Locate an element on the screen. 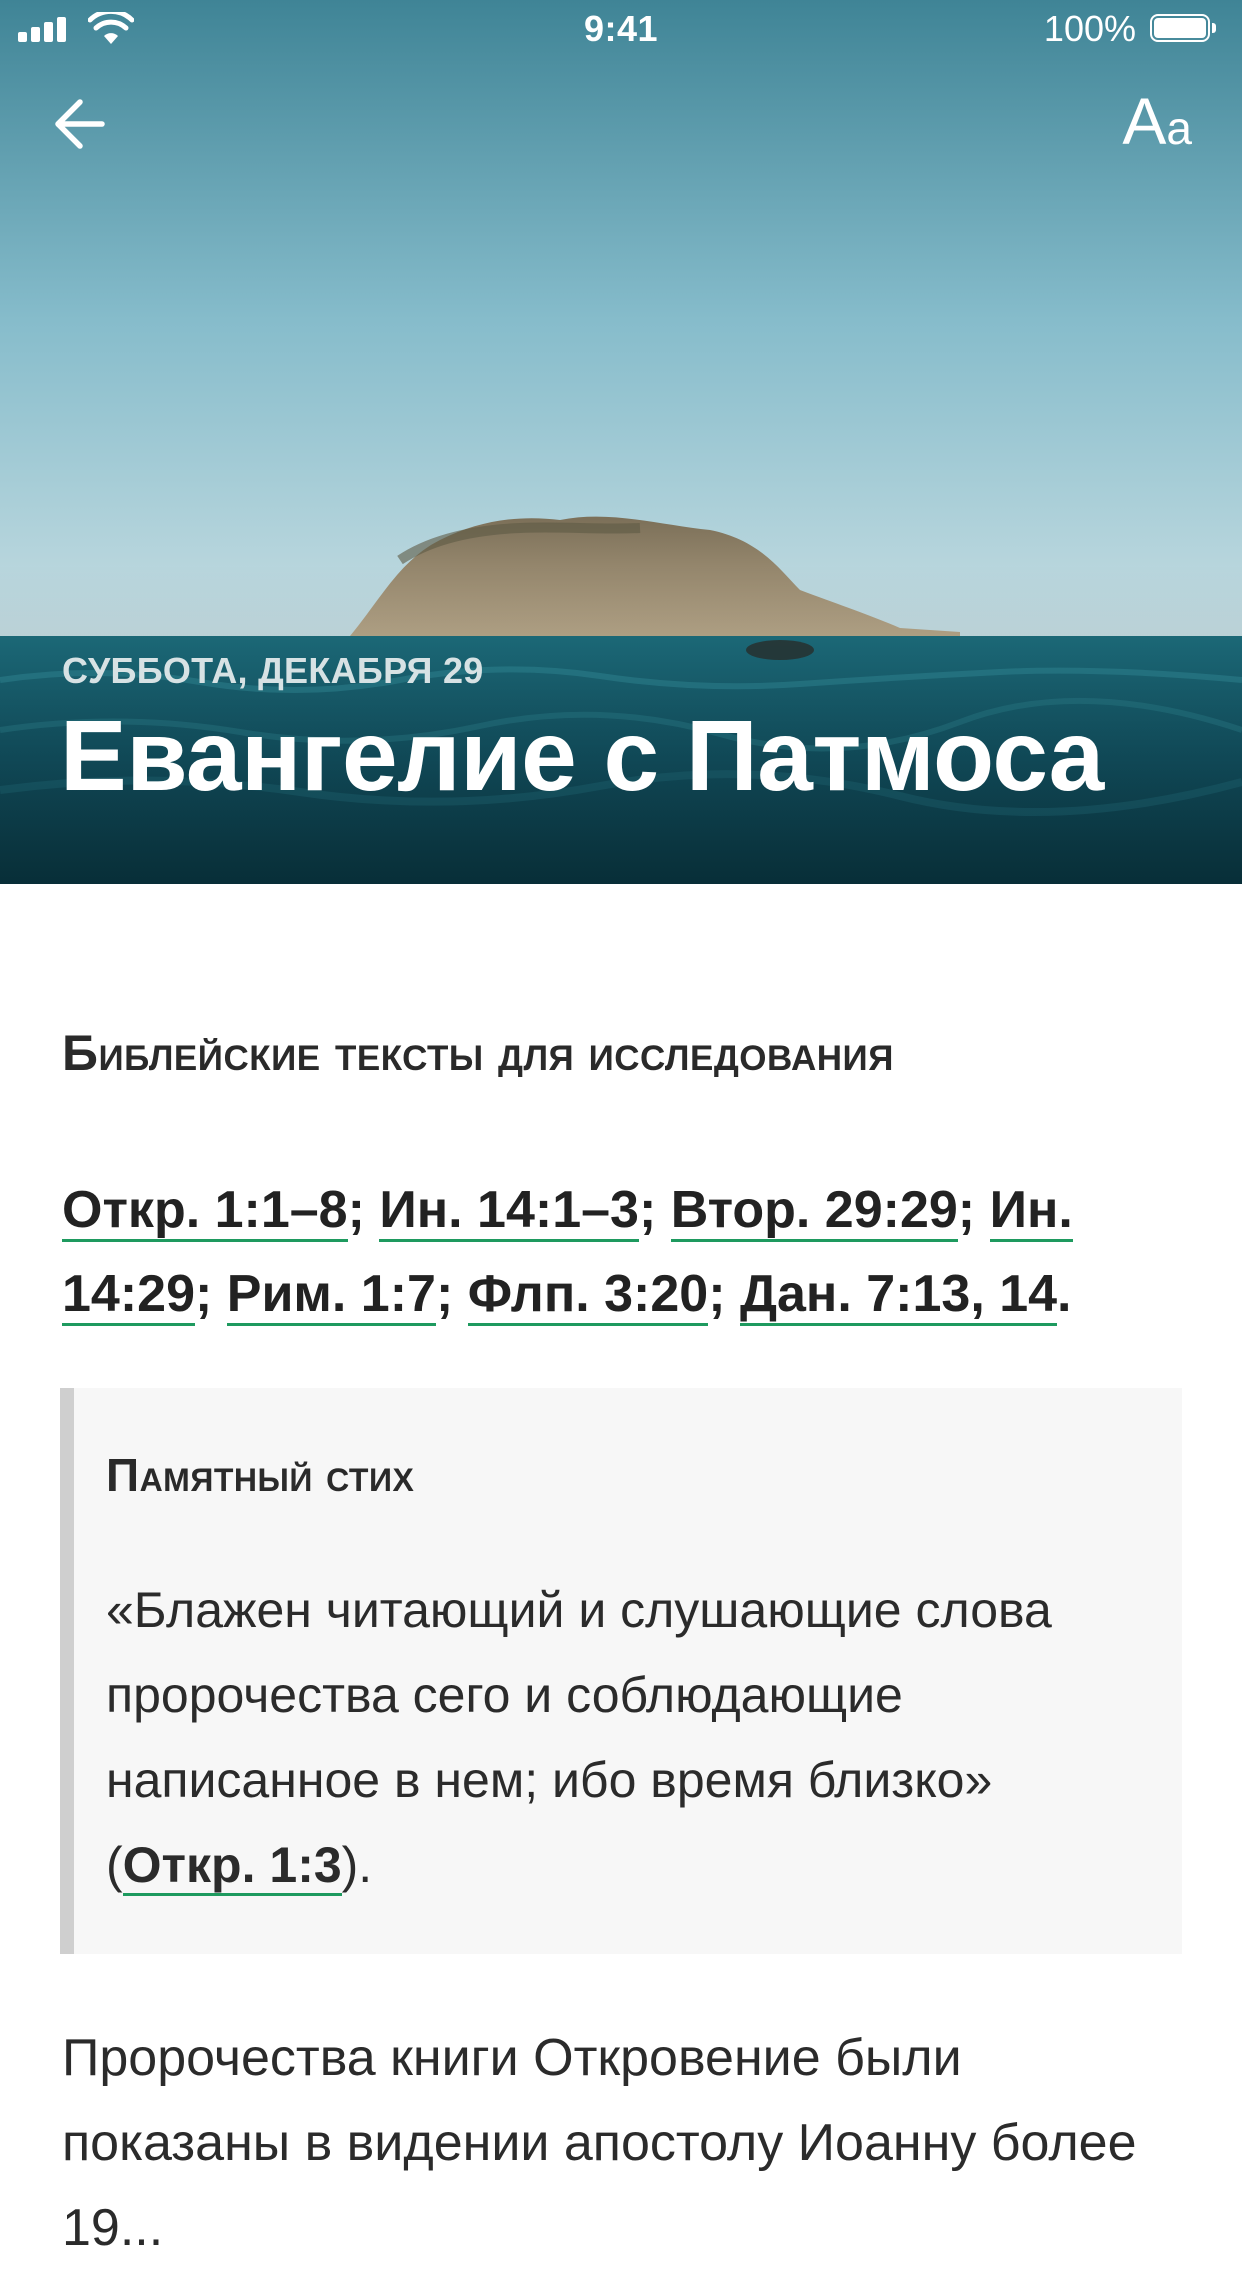 The height and width of the screenshot is (2271, 1242). battery-icon is located at coordinates (1183, 29).